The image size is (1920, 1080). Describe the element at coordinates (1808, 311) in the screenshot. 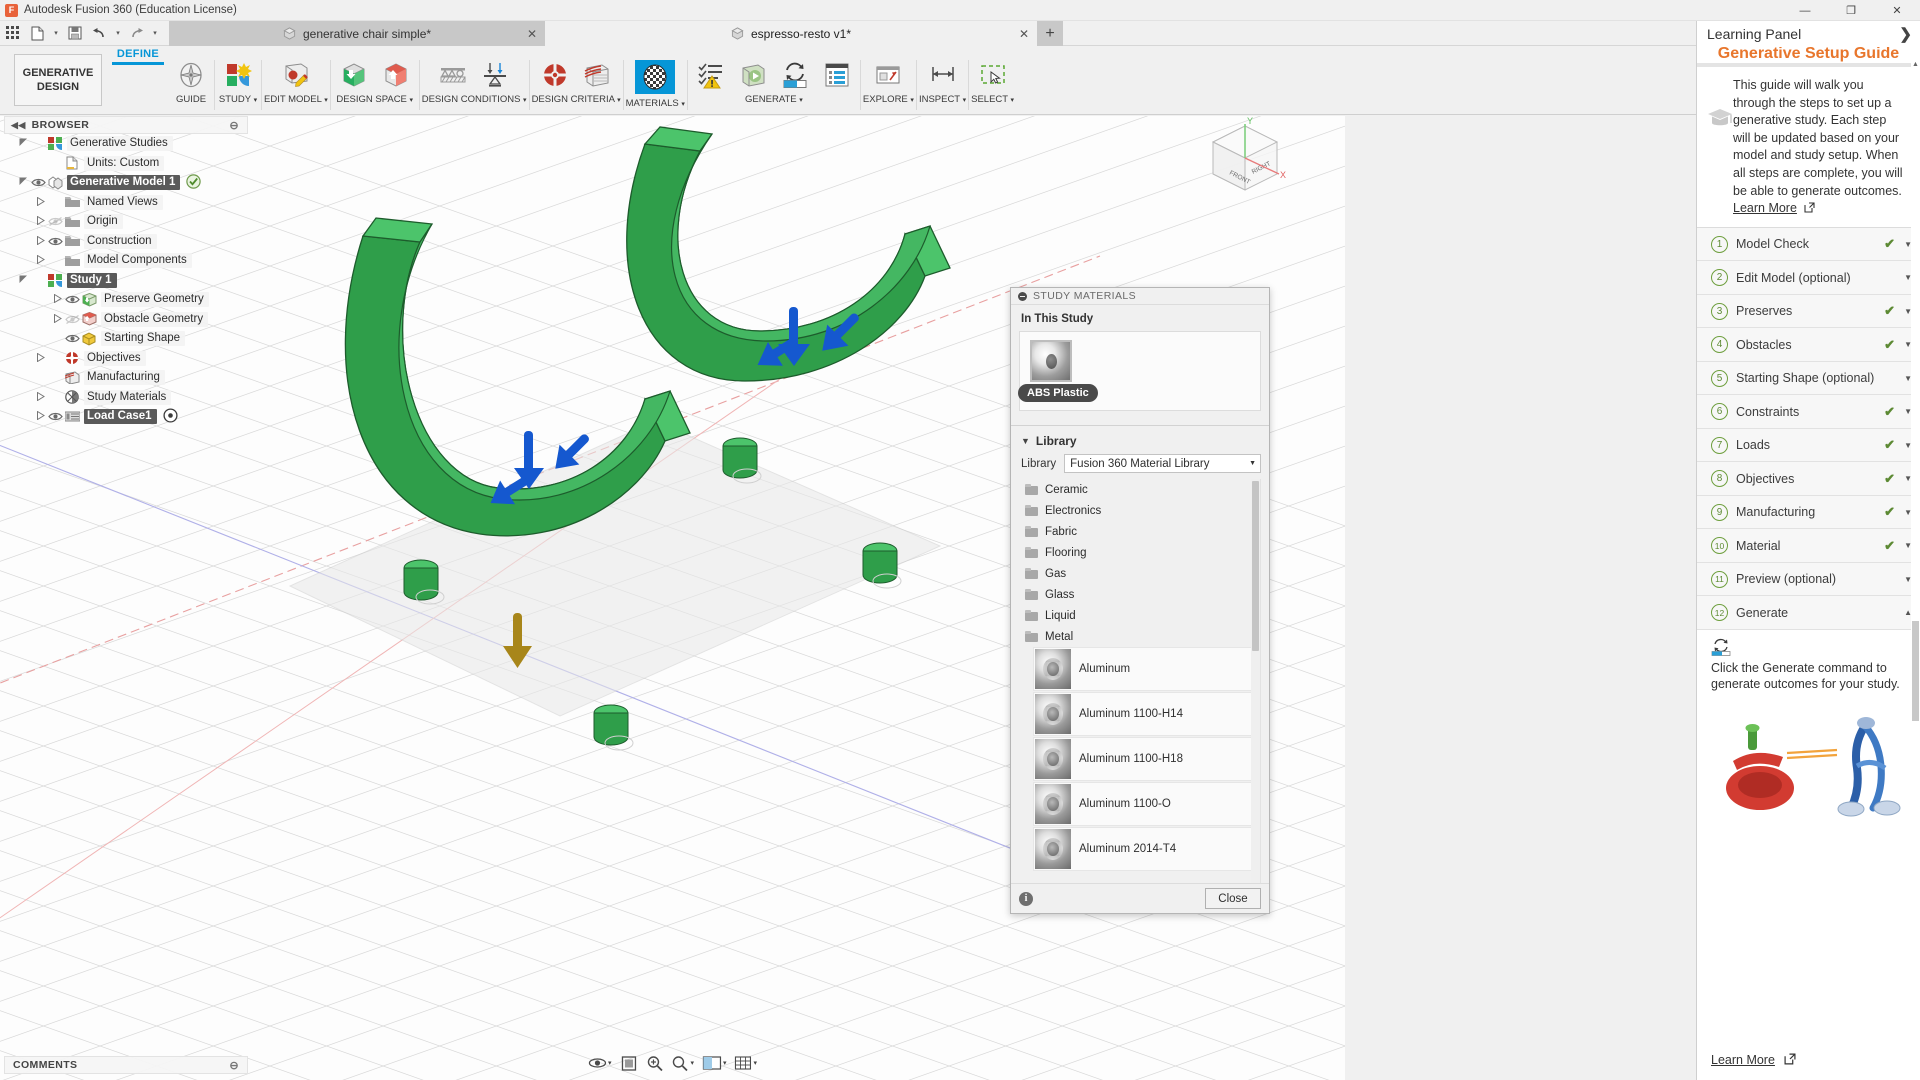

I see `setup-step-preserves: 3 Preserves ✔ ▼` at that location.